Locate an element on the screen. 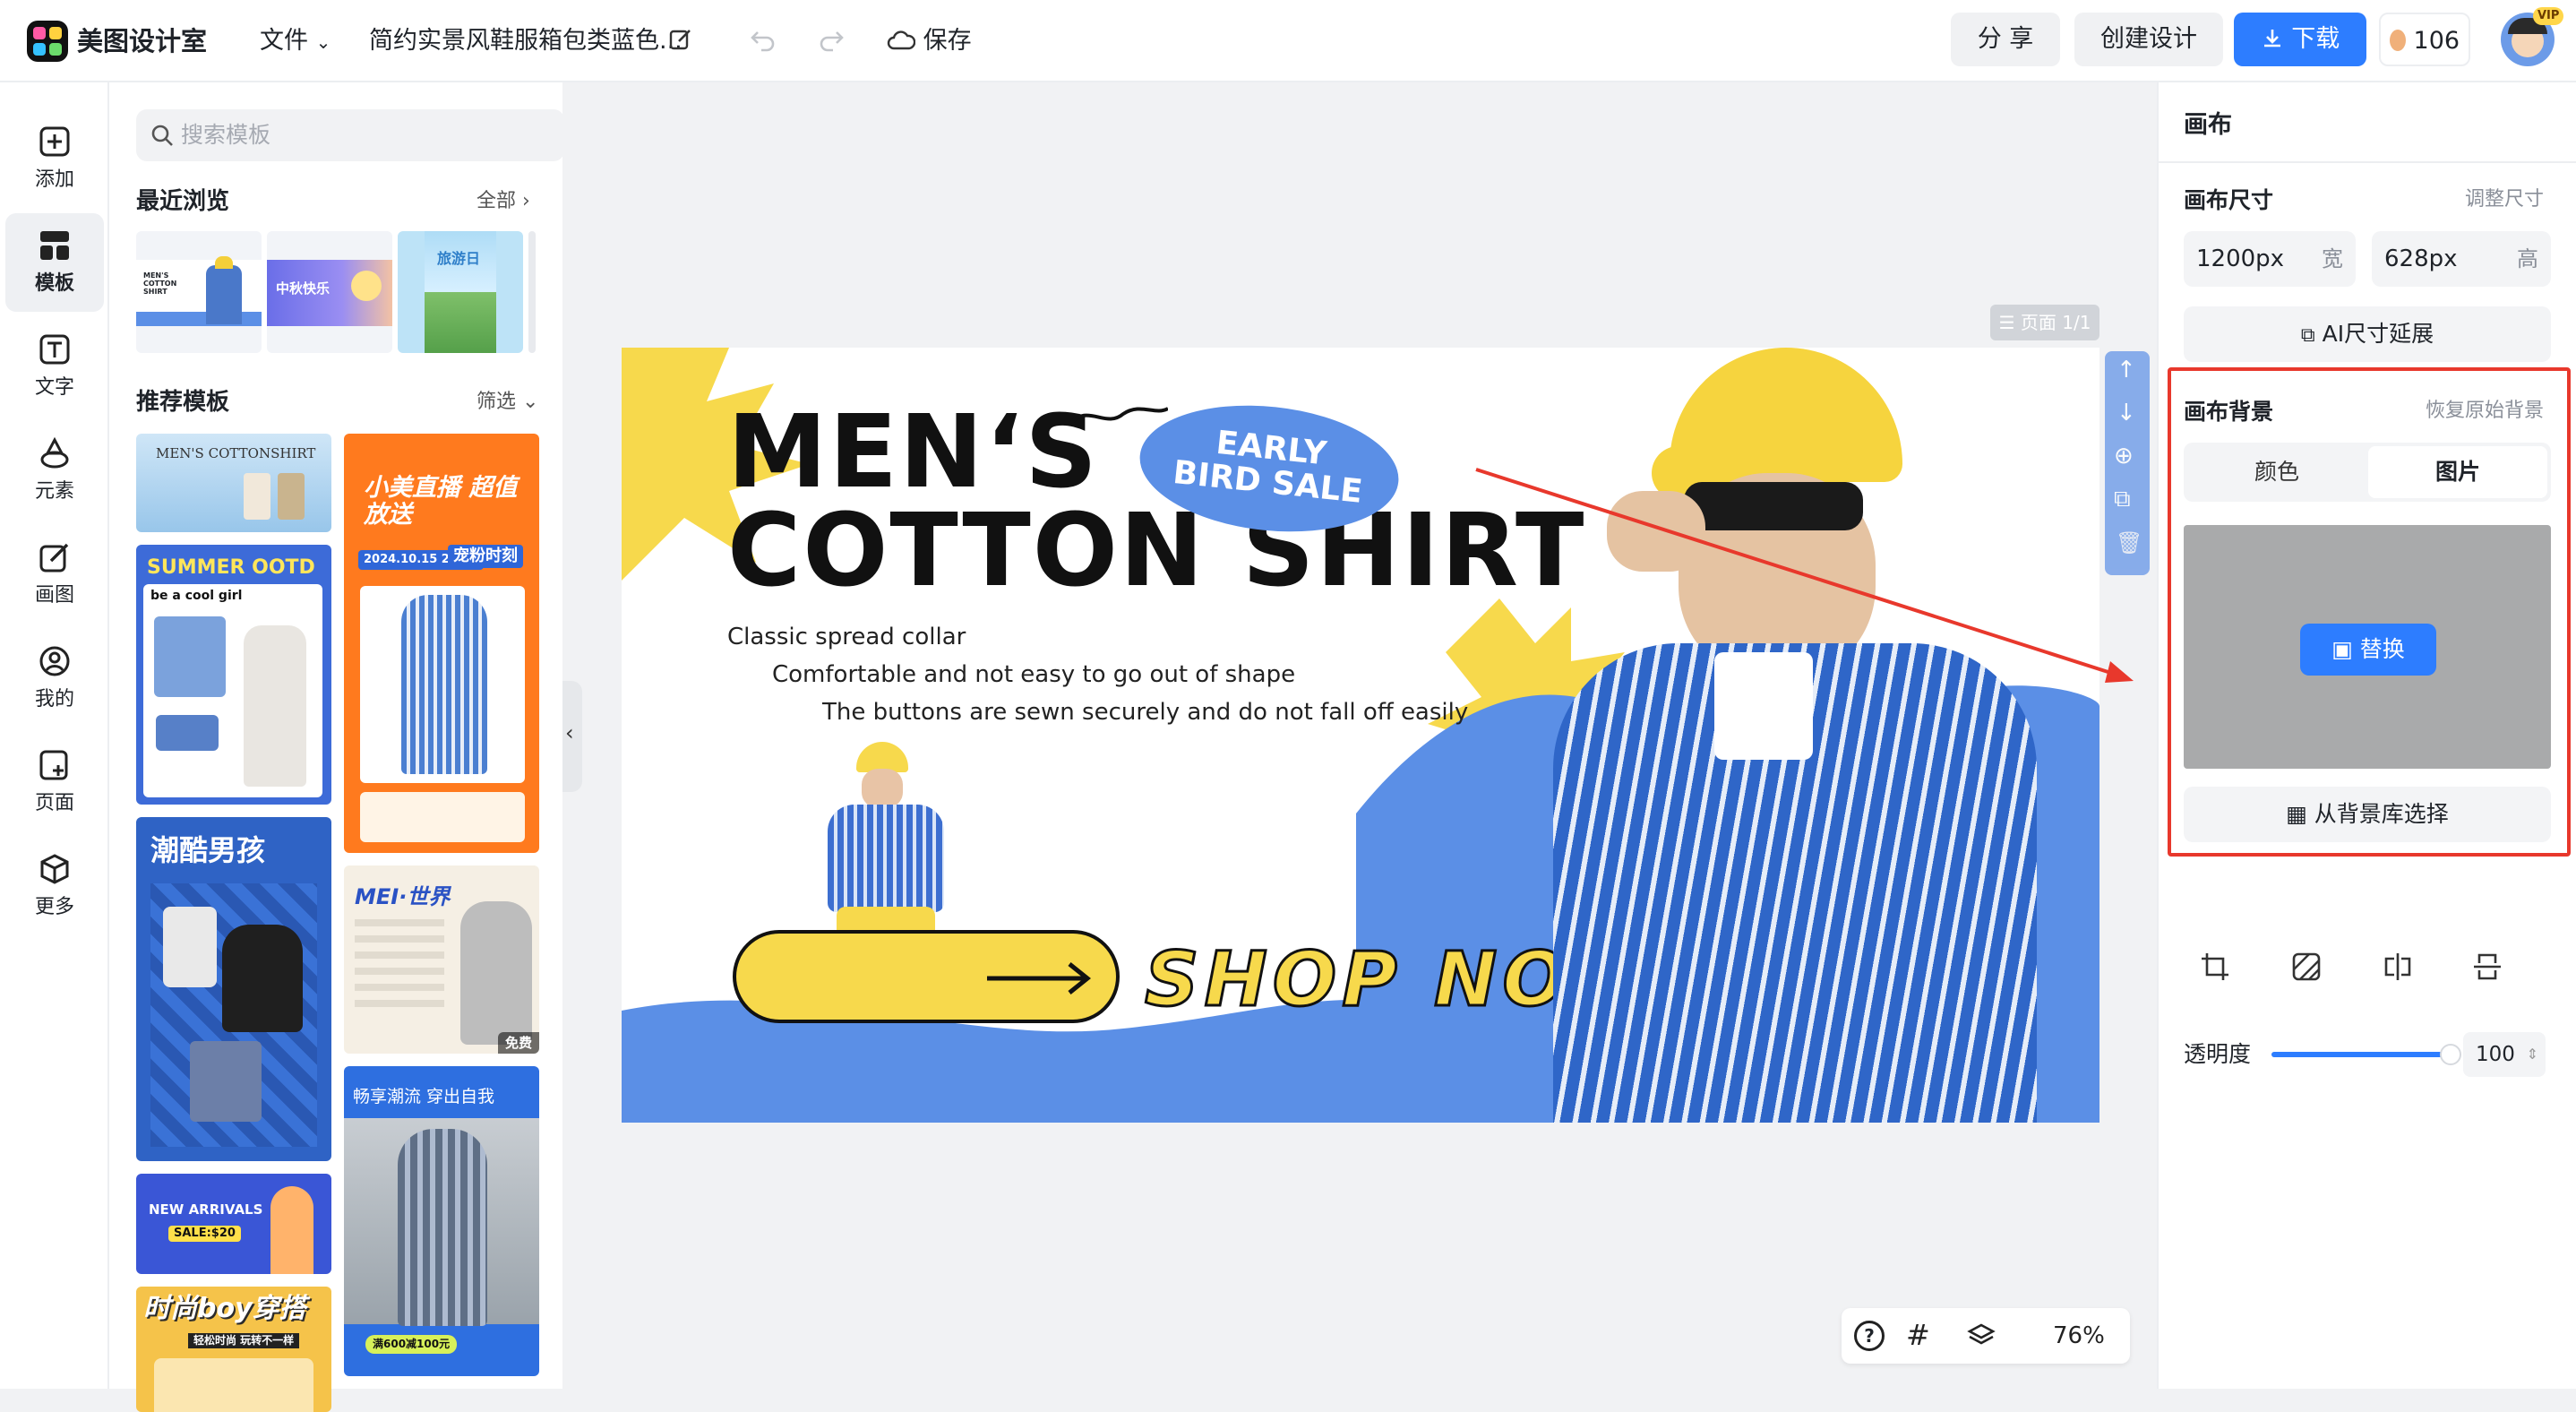 This screenshot has height=1412, width=2576. nav-item-pages: 页面 is located at coordinates (54, 782).